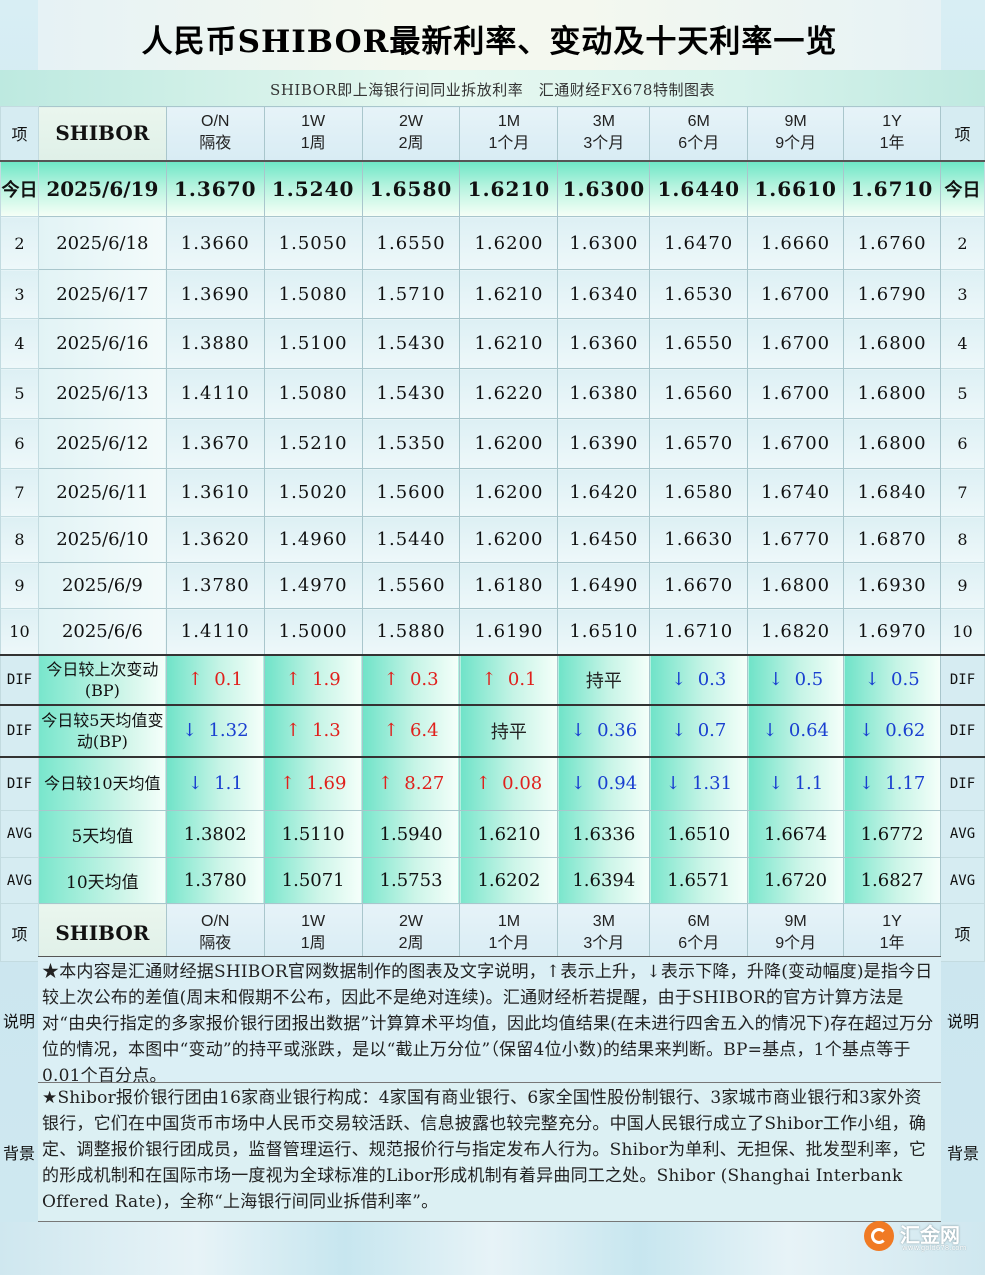 The image size is (985, 1275). What do you see at coordinates (892, 932) in the screenshot?
I see `header-term: 1Y 1年` at bounding box center [892, 932].